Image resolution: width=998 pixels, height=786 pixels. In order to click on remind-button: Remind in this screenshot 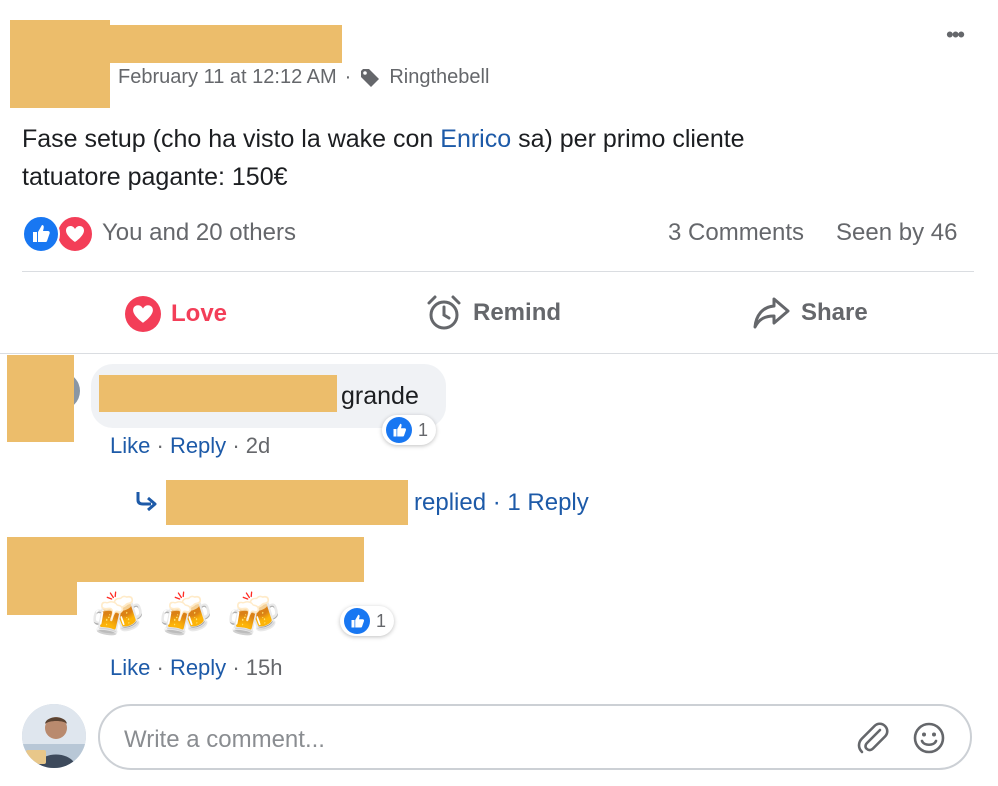, I will do `click(493, 313)`.